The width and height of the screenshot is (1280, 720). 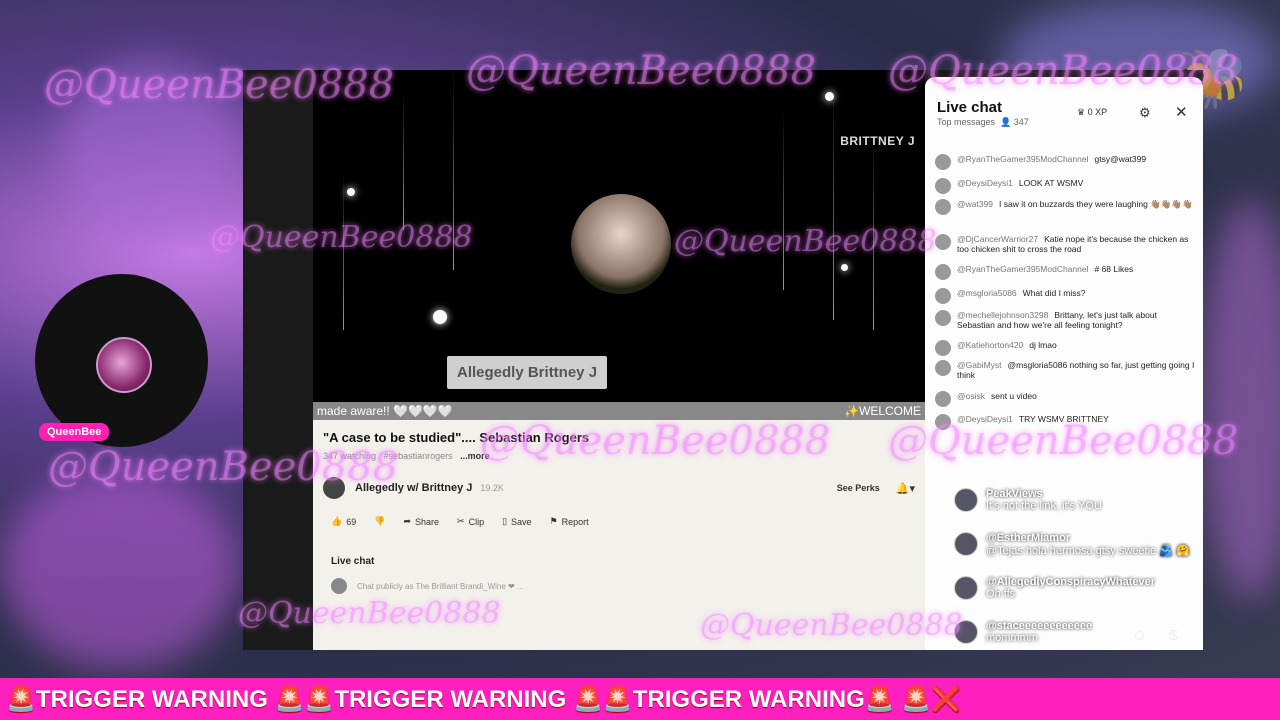 I want to click on live-chat-label: Live chat, so click(x=353, y=561).